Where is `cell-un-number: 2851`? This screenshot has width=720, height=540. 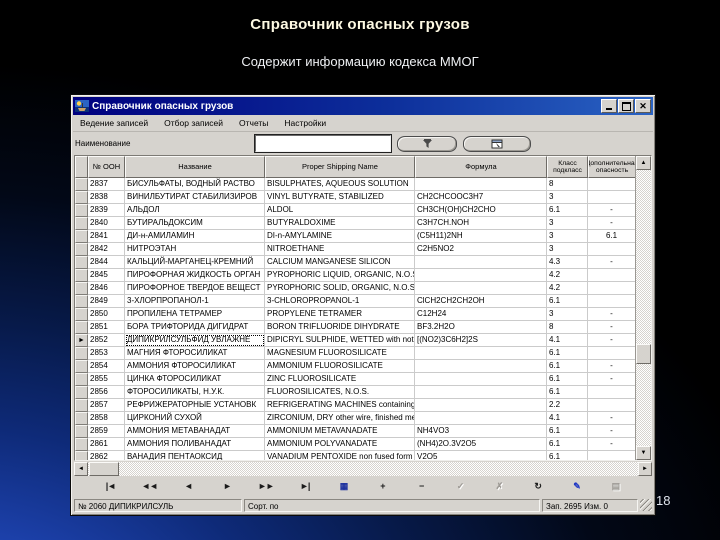
cell-un-number: 2851 is located at coordinates (106, 327).